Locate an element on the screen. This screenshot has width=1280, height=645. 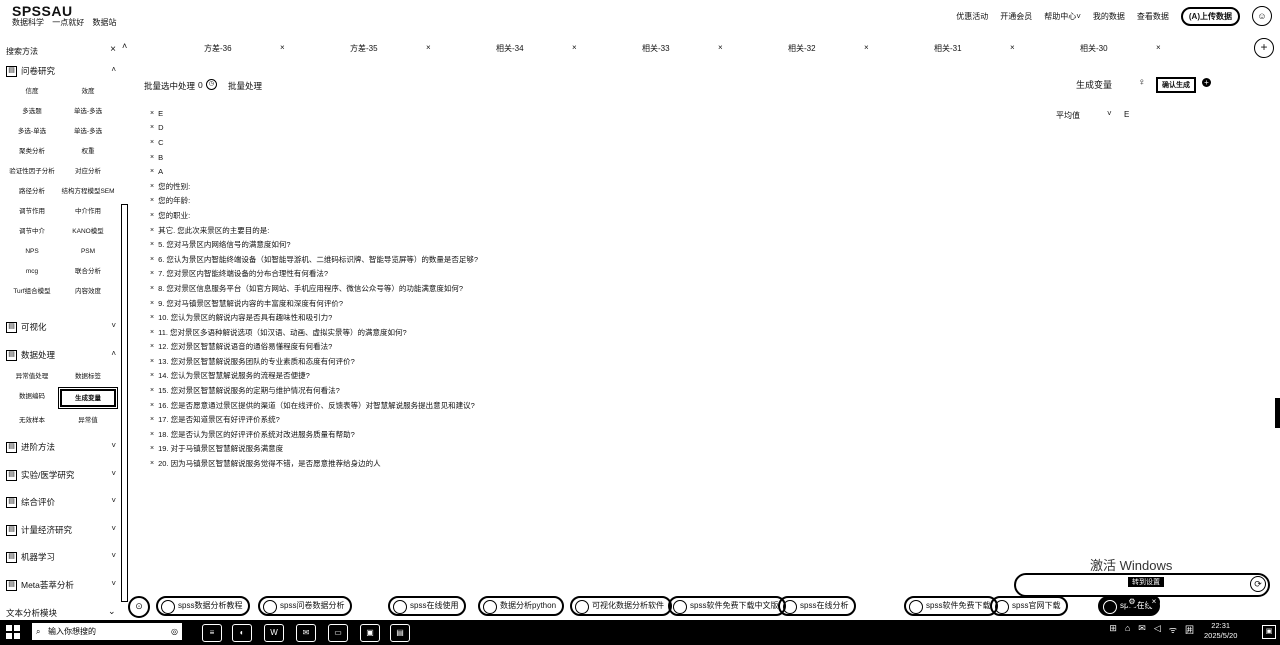
section-evaluation: ▤ 综合评价 ˅ is located at coordinates (61, 502).